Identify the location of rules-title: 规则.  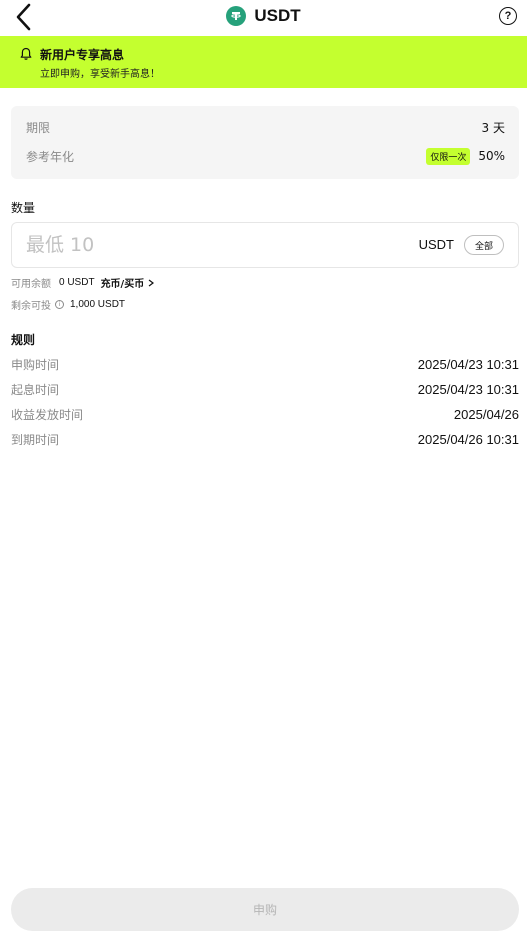
(23, 340).